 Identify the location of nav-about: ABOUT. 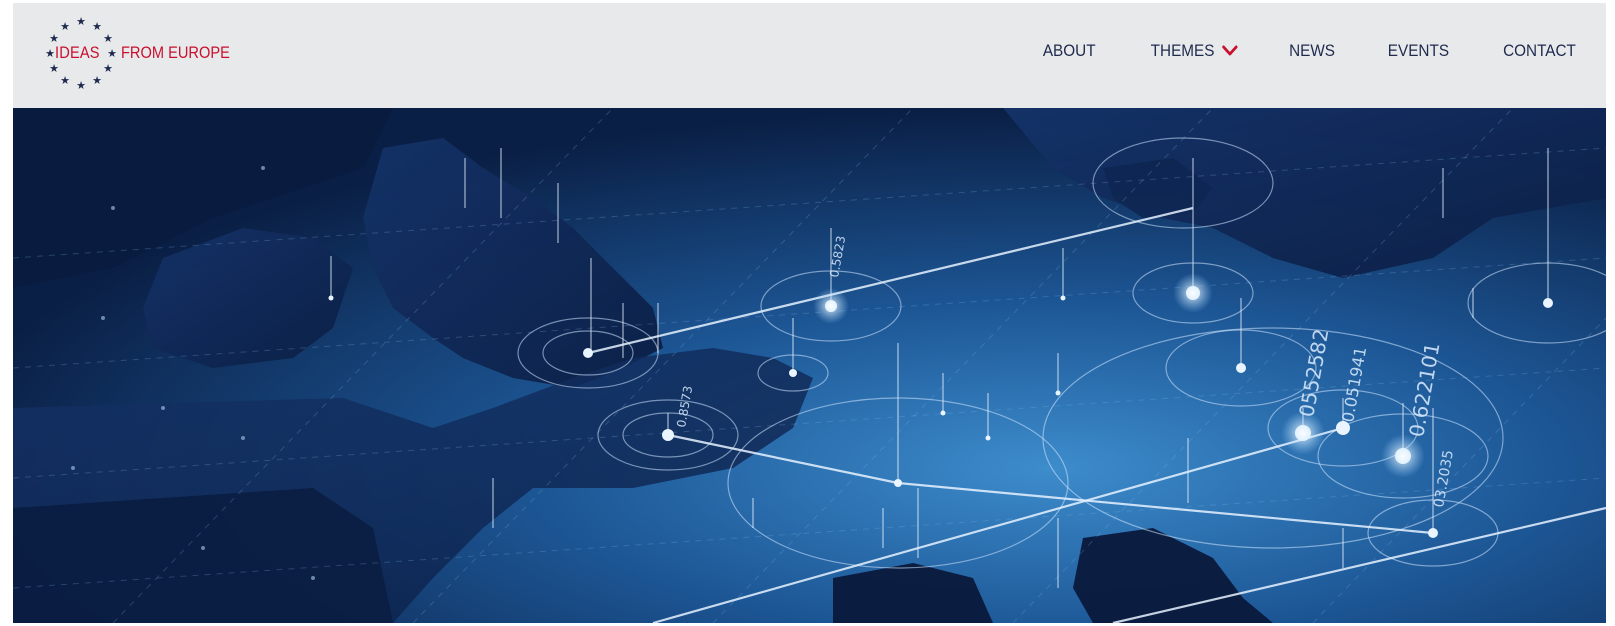
(1069, 51).